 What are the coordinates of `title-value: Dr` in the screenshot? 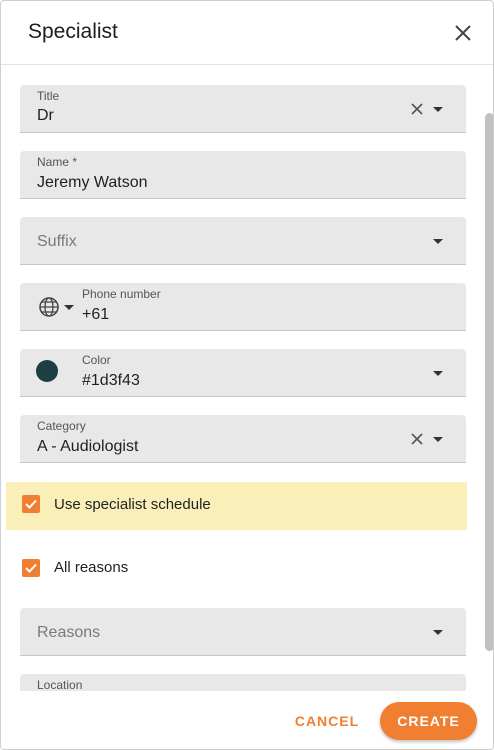 It's located at (45, 115).